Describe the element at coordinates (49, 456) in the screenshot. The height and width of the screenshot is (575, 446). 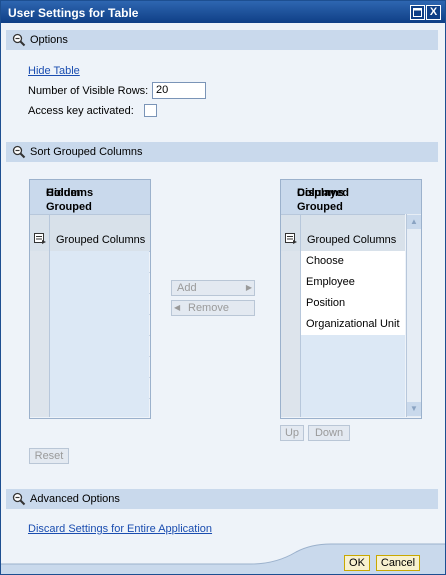
I see `reset-button: Reset` at that location.